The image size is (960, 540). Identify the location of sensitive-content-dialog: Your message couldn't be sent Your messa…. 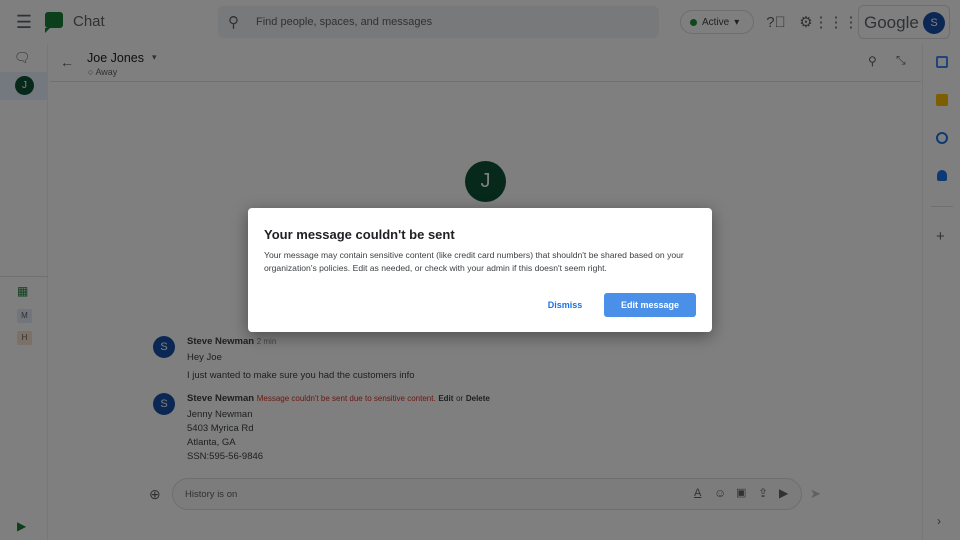
(480, 270).